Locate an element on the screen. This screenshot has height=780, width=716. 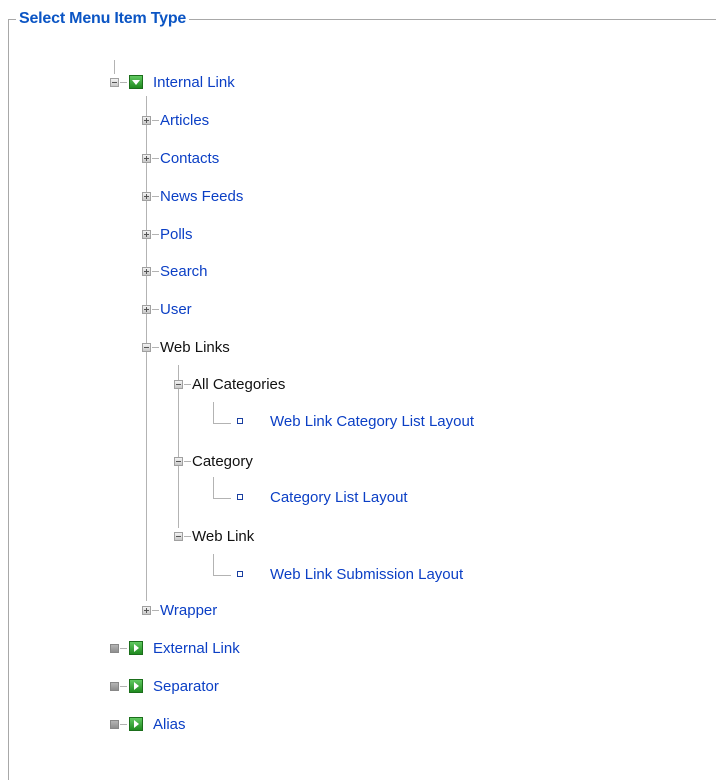
tree-node-external-link: External Link is located at coordinates (175, 648).